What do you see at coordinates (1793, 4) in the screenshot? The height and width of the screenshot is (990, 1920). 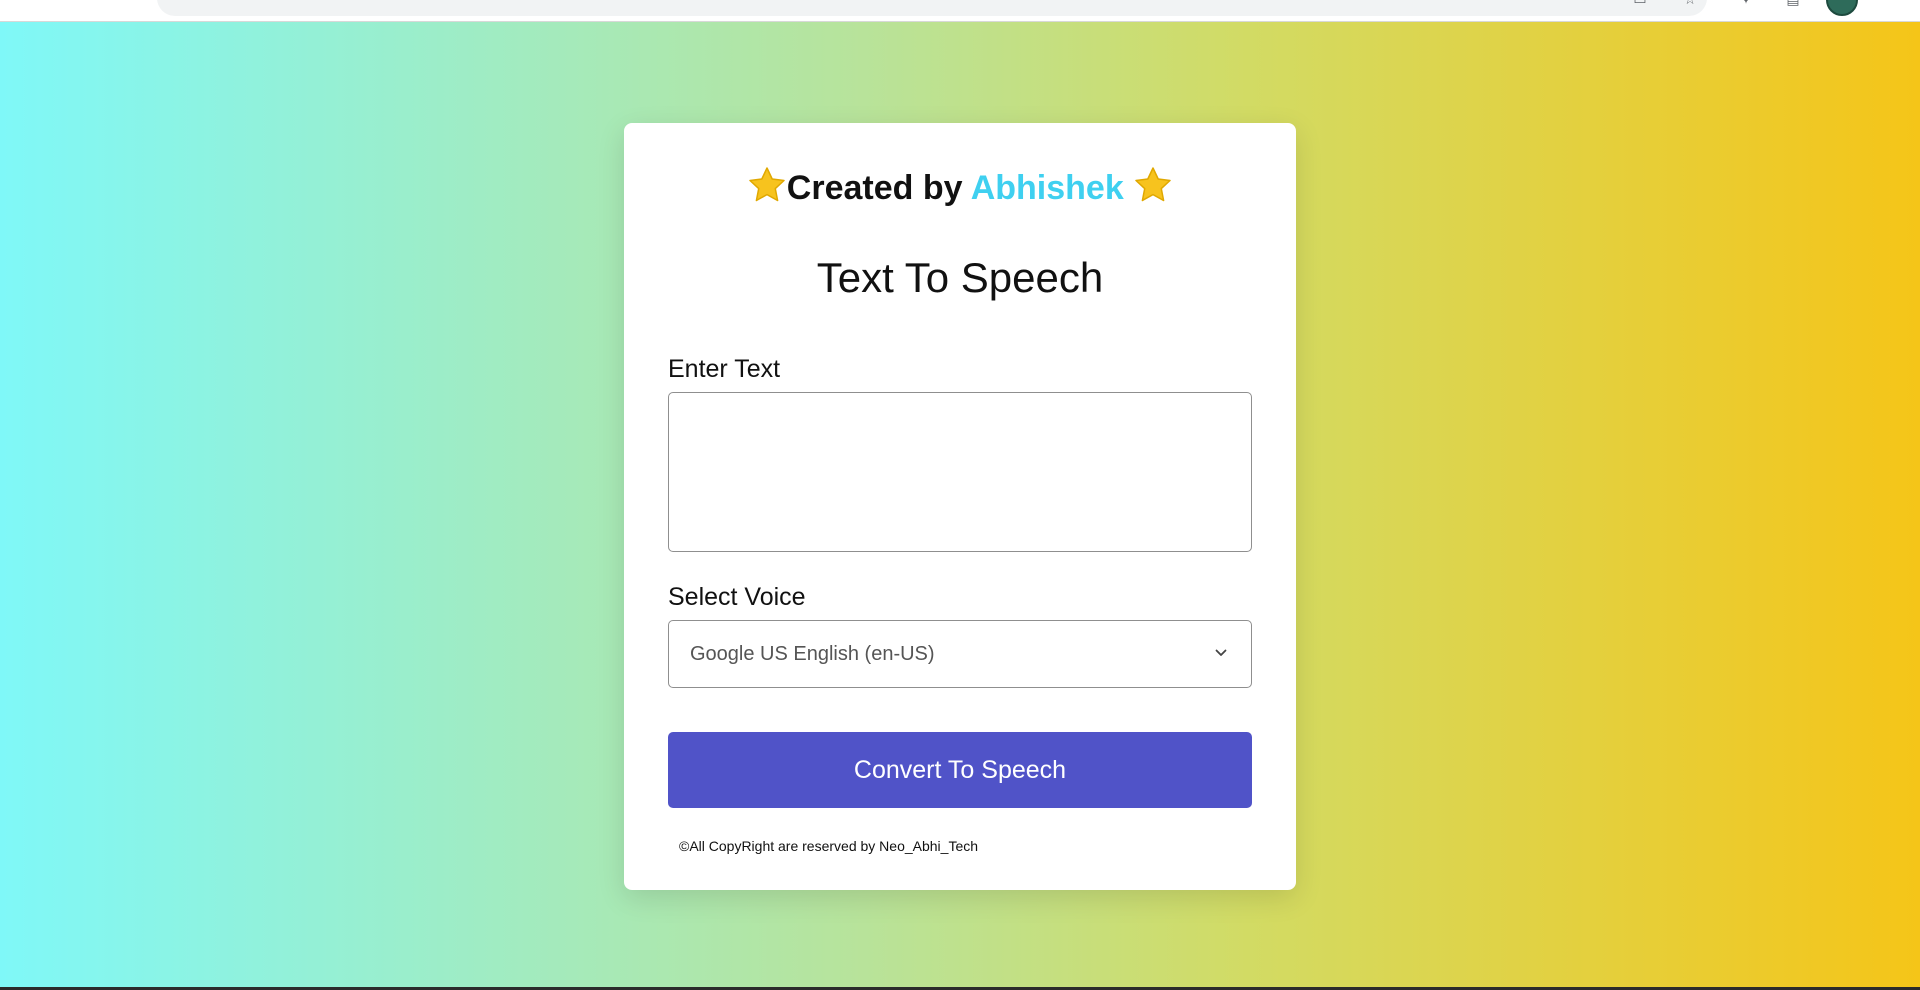 I see `sidebar-icon: ▤` at bounding box center [1793, 4].